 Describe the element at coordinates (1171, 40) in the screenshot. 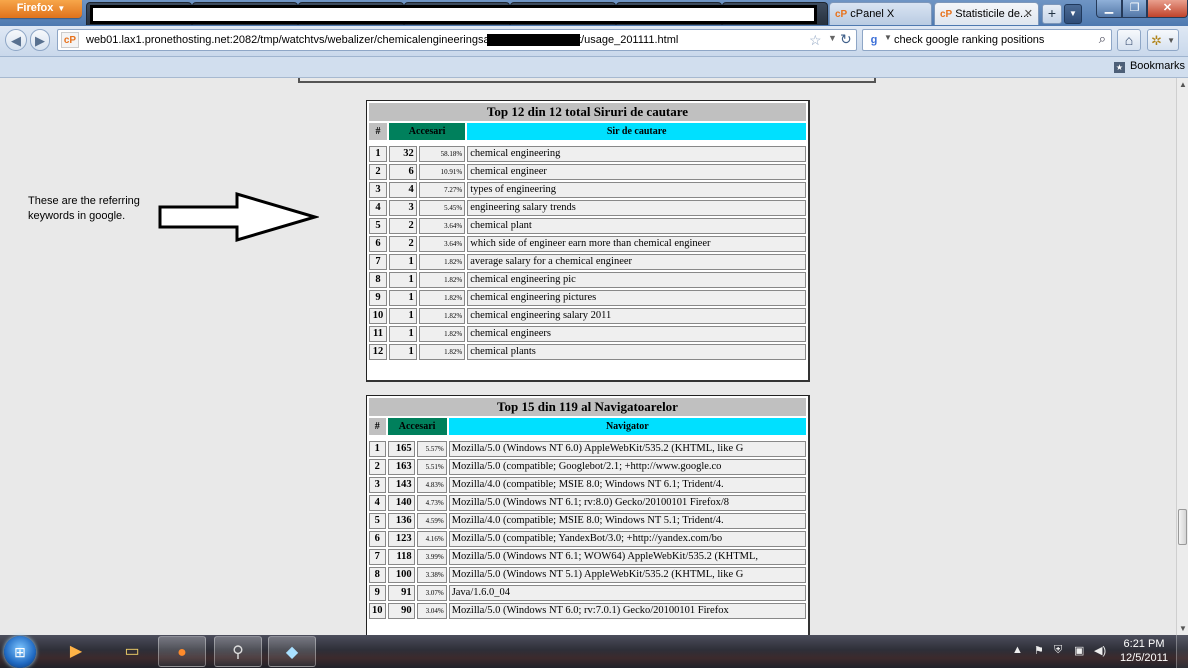

I see `chevron-down-icon: ▼` at that location.